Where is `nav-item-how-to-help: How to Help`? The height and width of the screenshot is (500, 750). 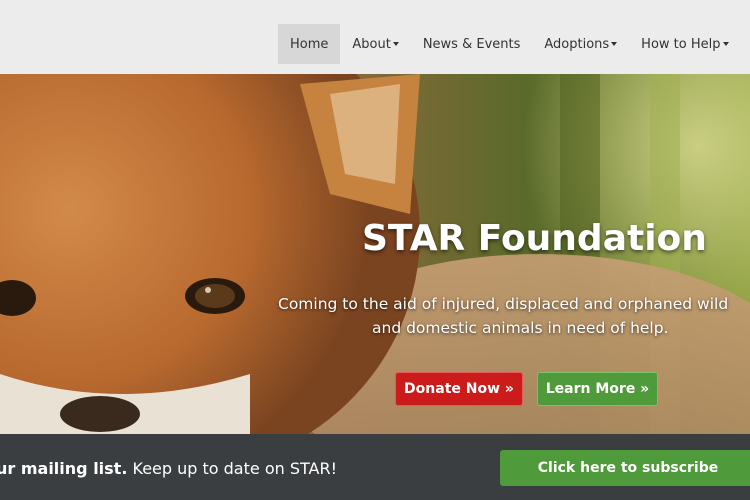 nav-item-how-to-help: How to Help is located at coordinates (684, 44).